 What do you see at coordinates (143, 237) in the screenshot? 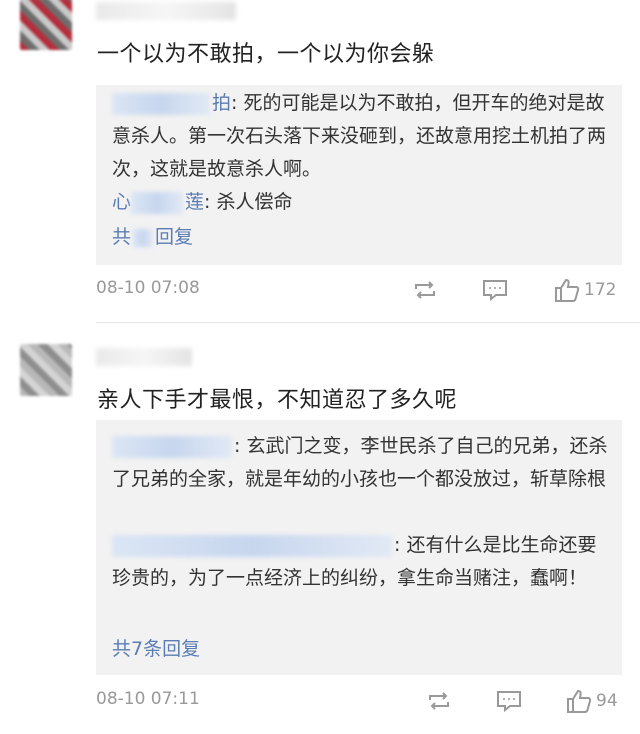
I see `reply-count-blurred` at bounding box center [143, 237].